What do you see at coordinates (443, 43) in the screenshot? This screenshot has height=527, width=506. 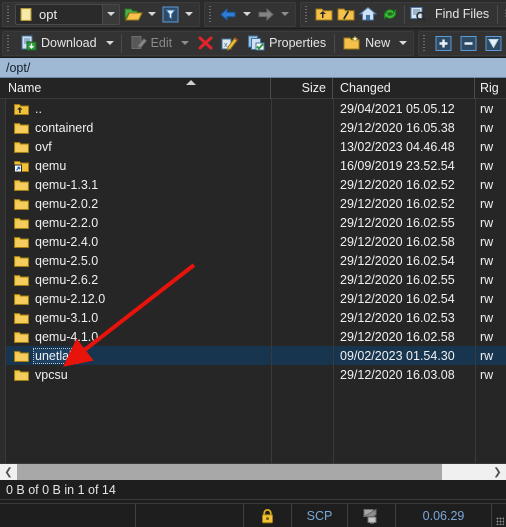 I see `select-plus-icon` at bounding box center [443, 43].